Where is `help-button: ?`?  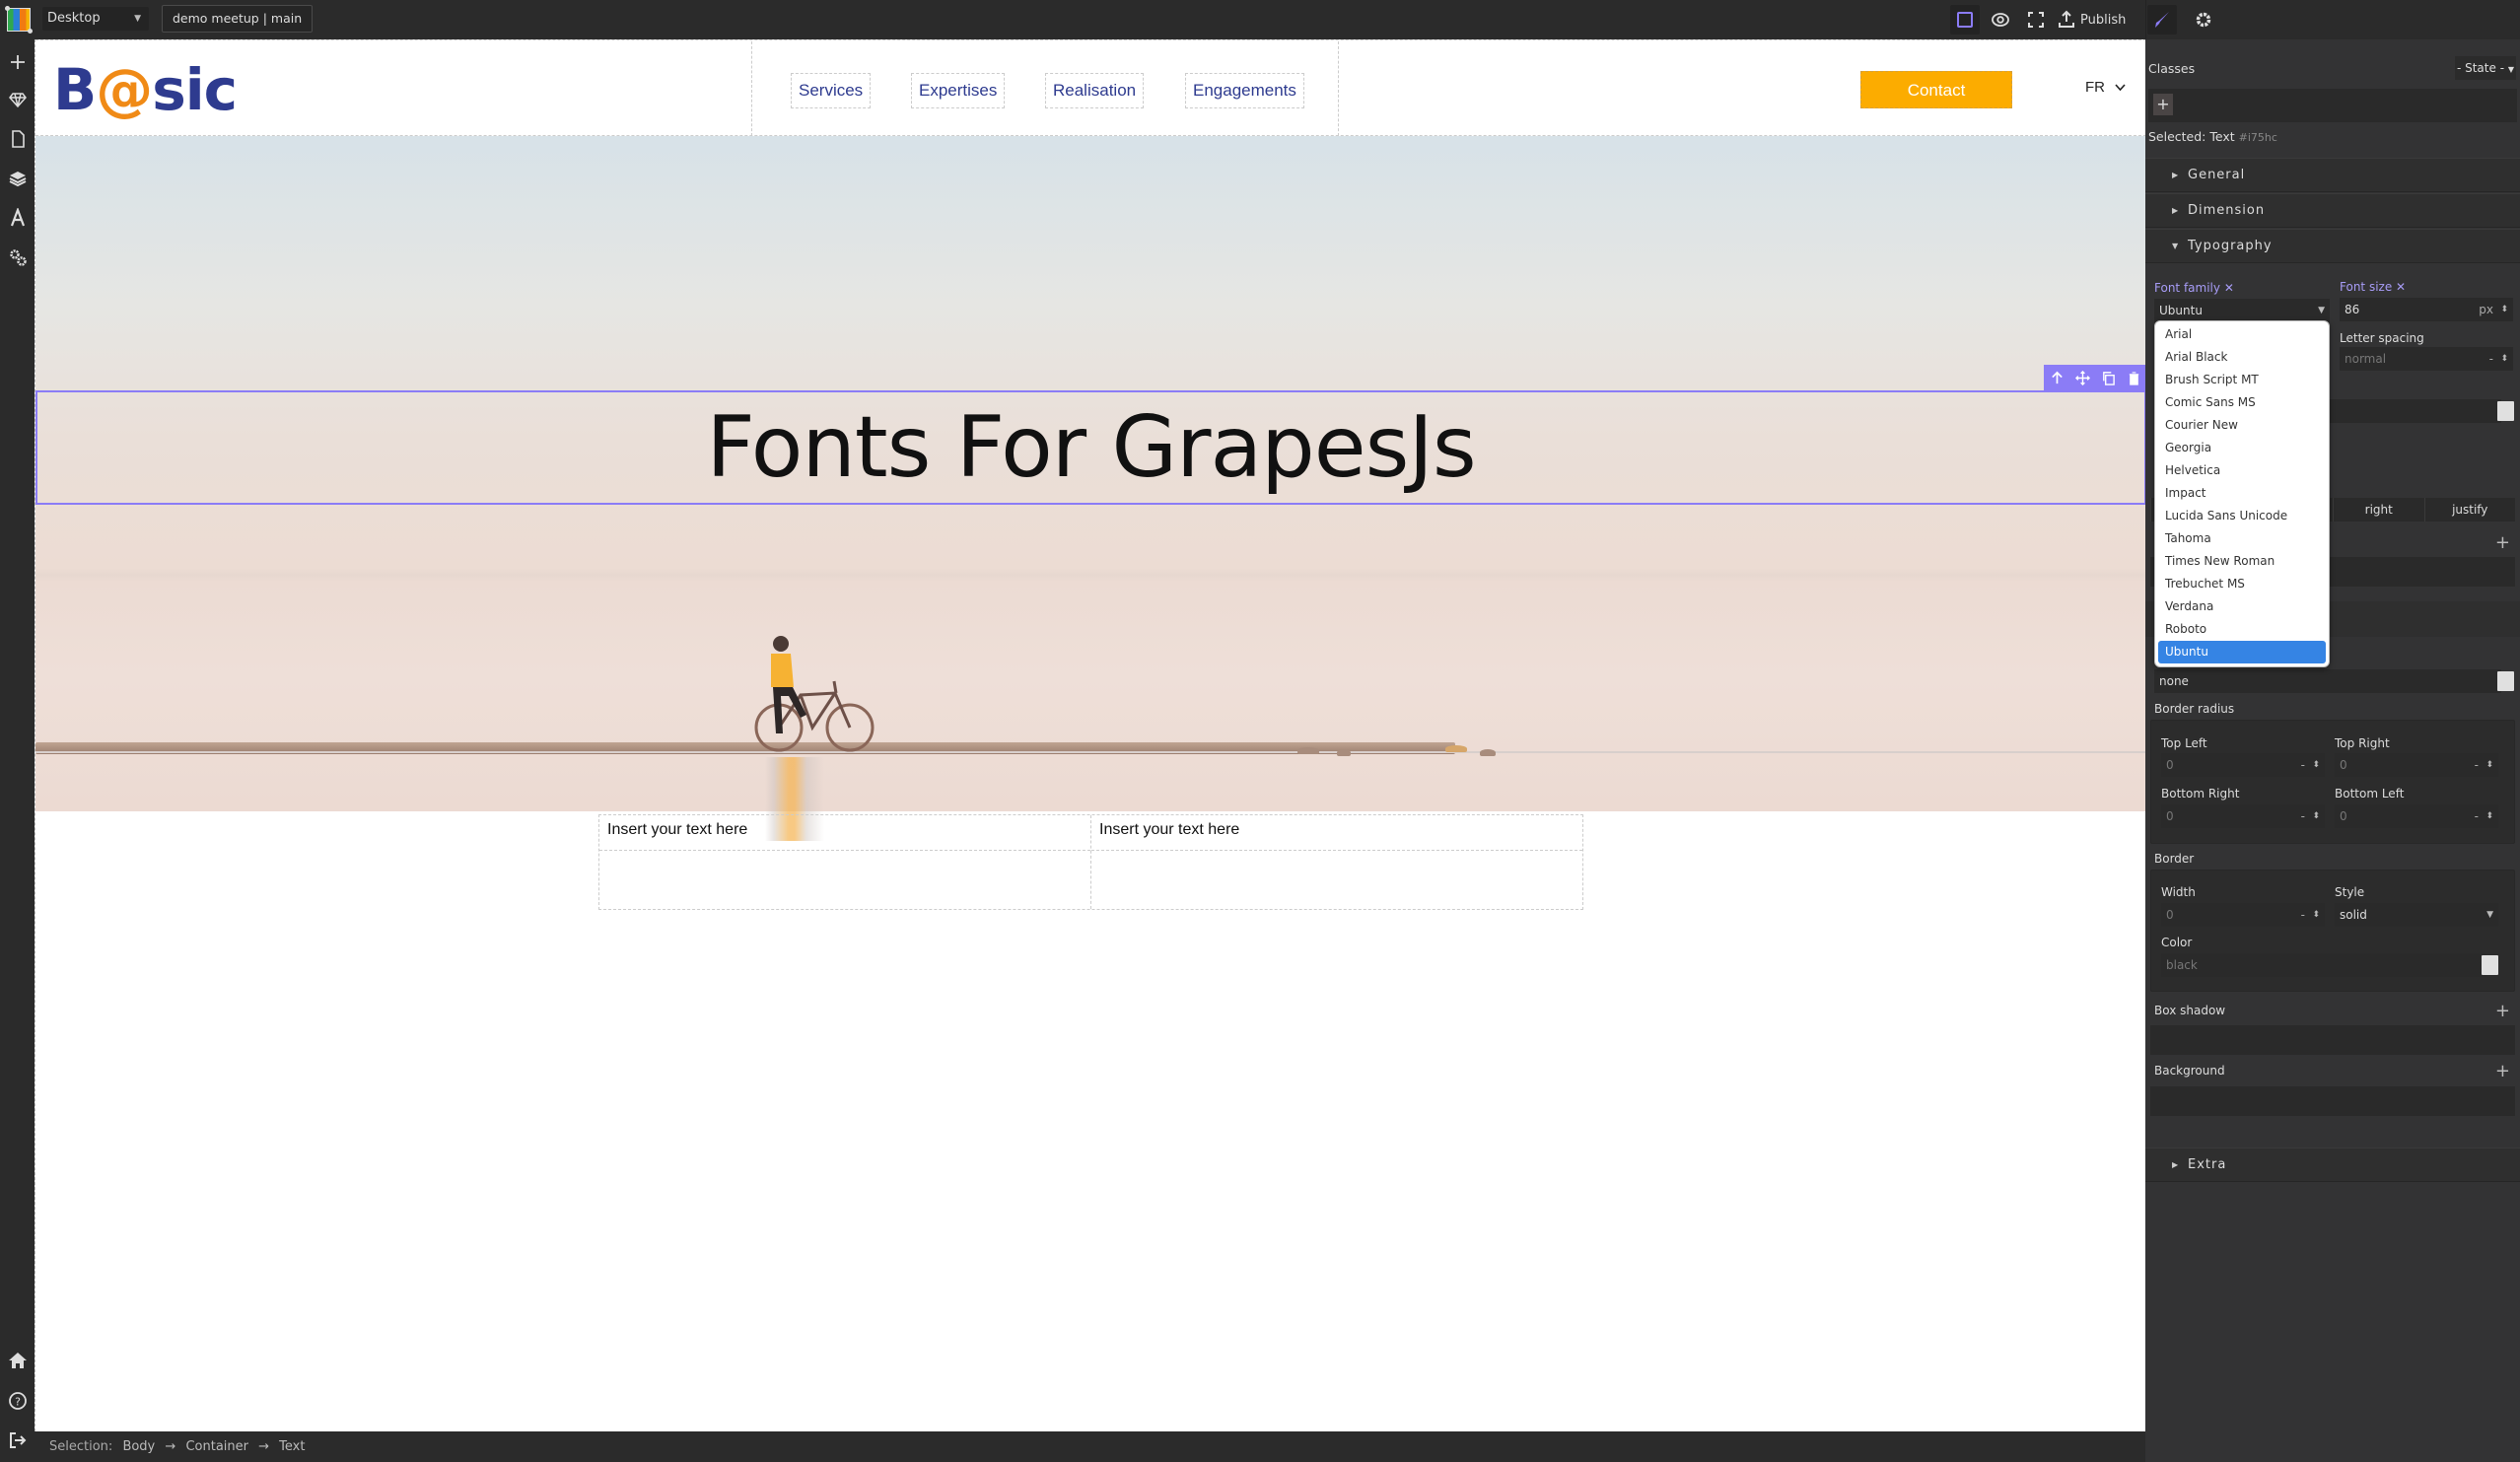
help-button: ? is located at coordinates (17, 1401).